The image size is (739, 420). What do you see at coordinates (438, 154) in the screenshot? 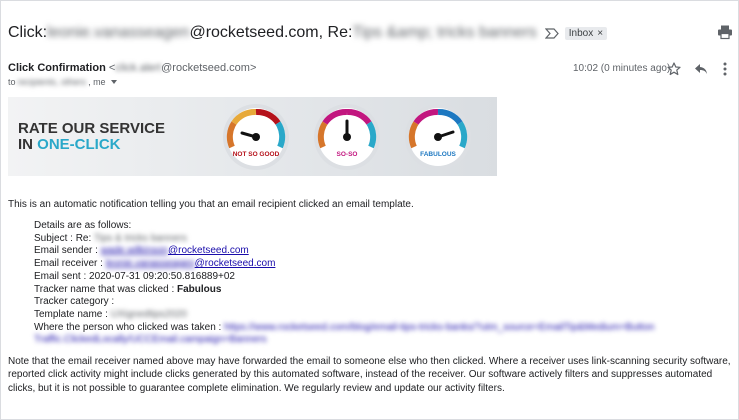
I see `gauge-label-fabulous: FABULOUS` at bounding box center [438, 154].